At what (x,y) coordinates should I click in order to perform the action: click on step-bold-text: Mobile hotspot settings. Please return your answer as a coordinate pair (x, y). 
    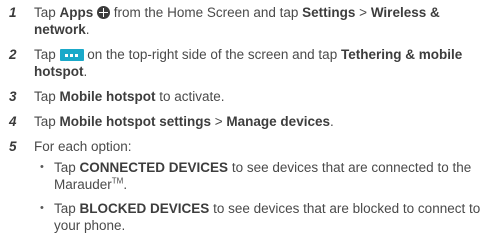
    Looking at the image, I should click on (135, 121).